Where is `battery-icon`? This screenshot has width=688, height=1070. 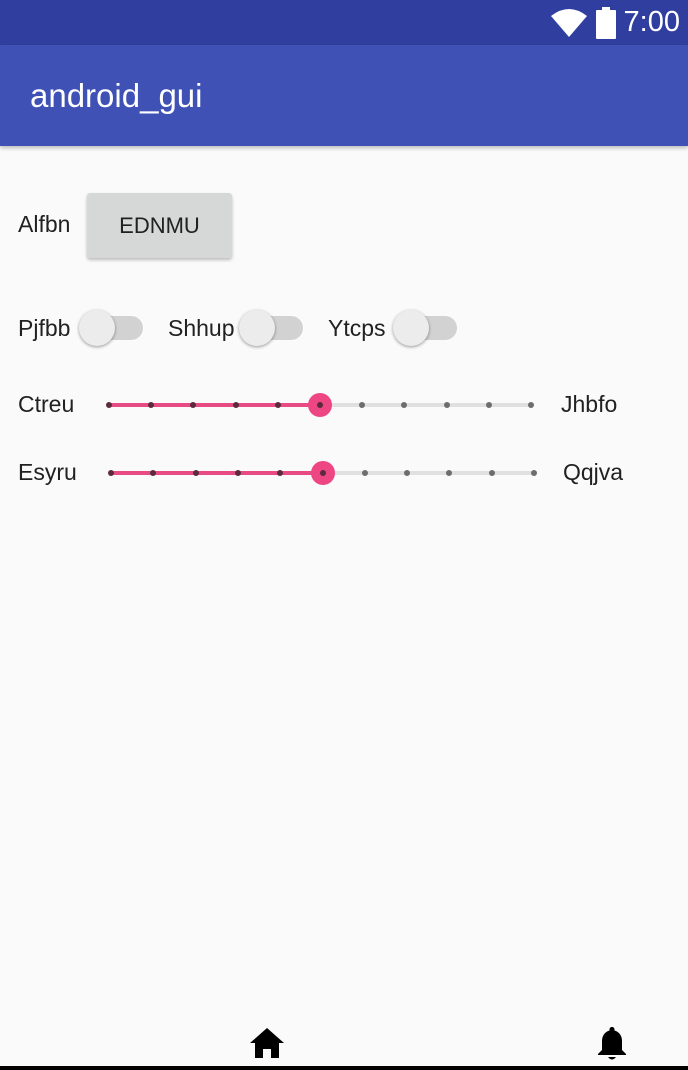 battery-icon is located at coordinates (605, 22).